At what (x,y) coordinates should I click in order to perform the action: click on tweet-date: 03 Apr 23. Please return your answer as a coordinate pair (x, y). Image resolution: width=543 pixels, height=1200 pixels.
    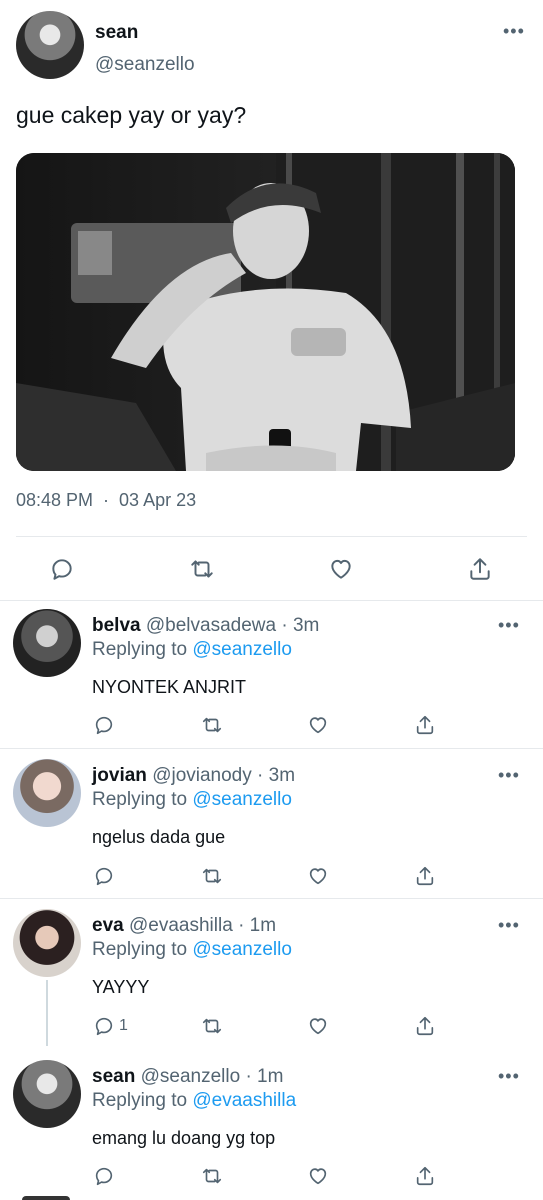
    Looking at the image, I should click on (158, 500).